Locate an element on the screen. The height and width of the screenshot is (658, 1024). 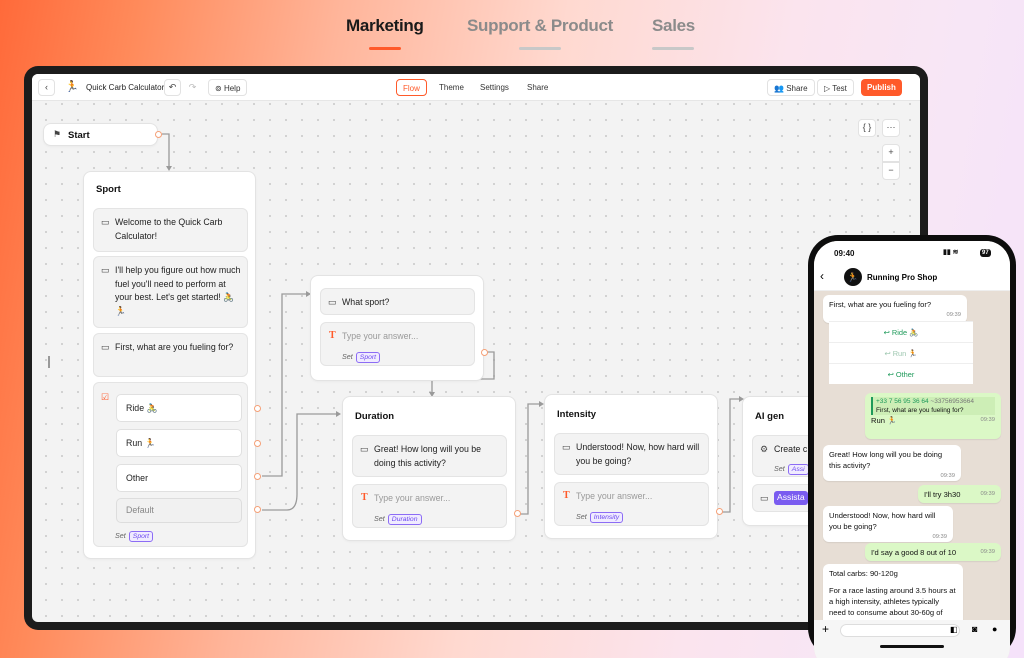
tab-label: Marketing is located at coordinates (385, 25).